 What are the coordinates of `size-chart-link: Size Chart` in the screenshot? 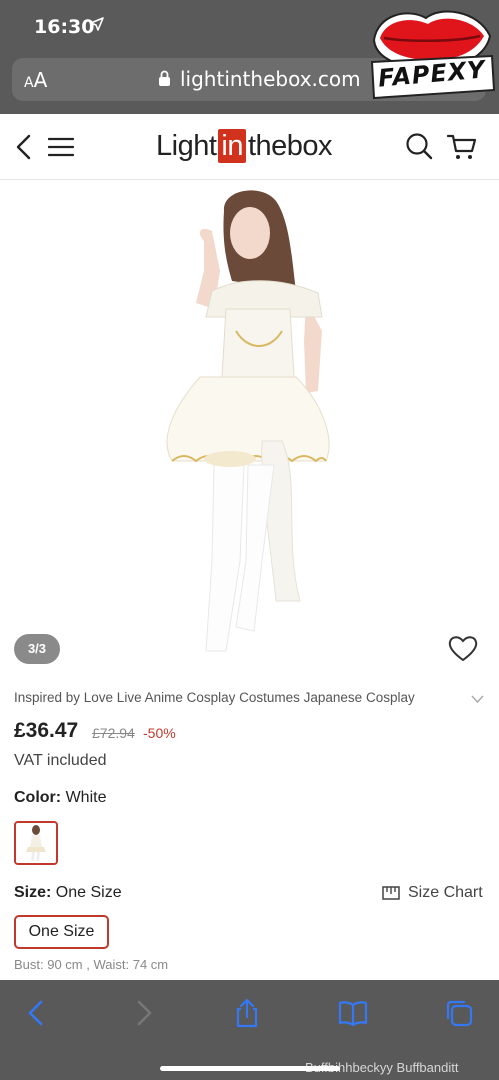 It's located at (432, 893).